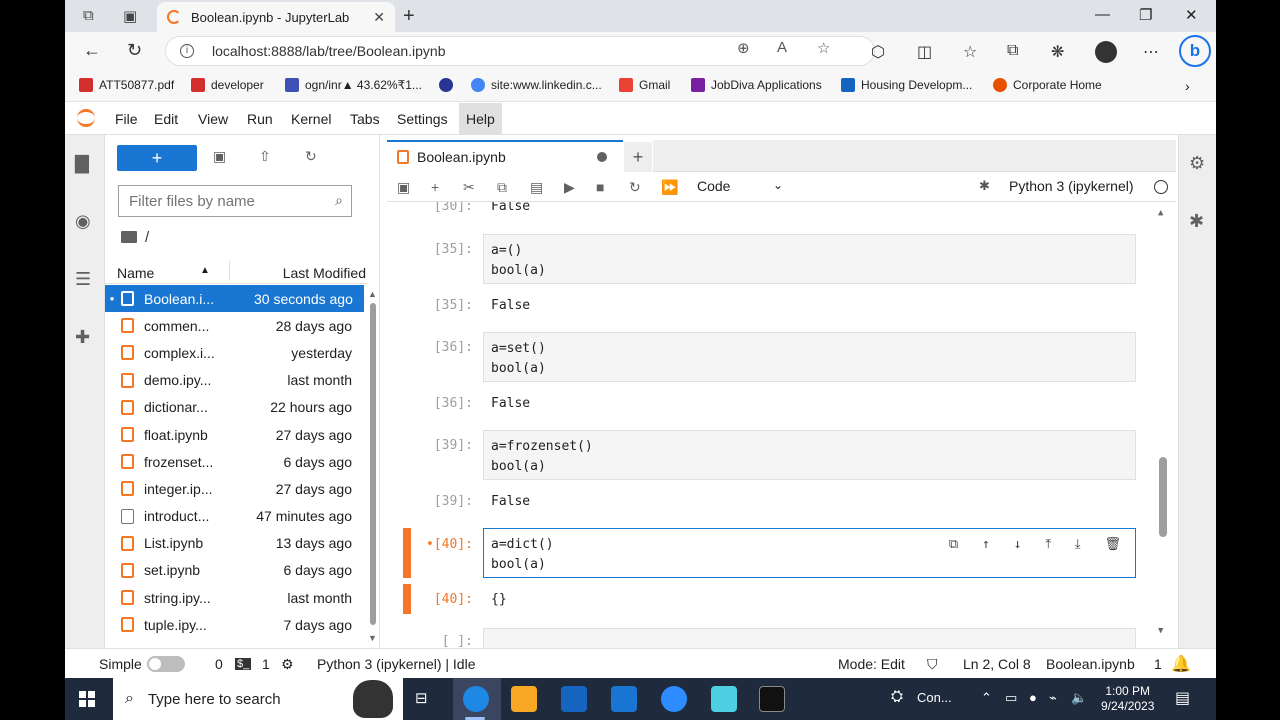  Describe the element at coordinates (984, 186) in the screenshot. I see `debugger-icon: ✱` at that location.